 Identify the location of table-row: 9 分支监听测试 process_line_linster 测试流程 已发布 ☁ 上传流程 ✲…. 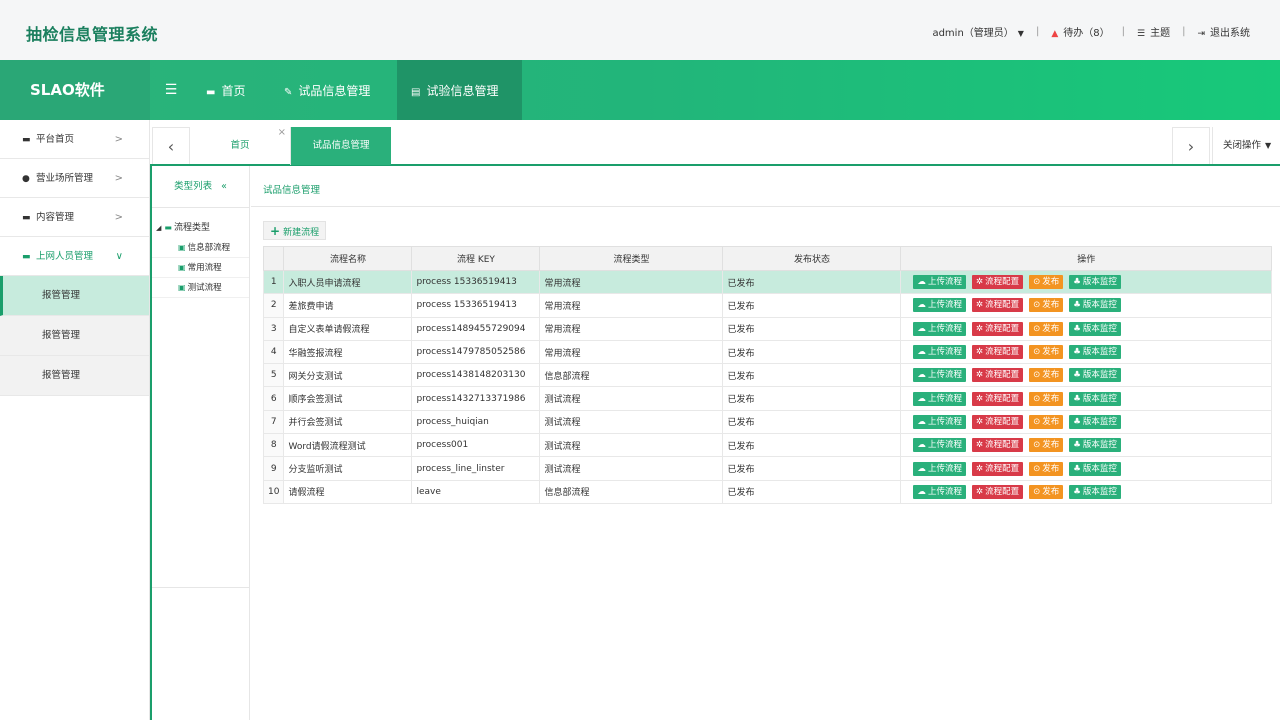
(767, 468).